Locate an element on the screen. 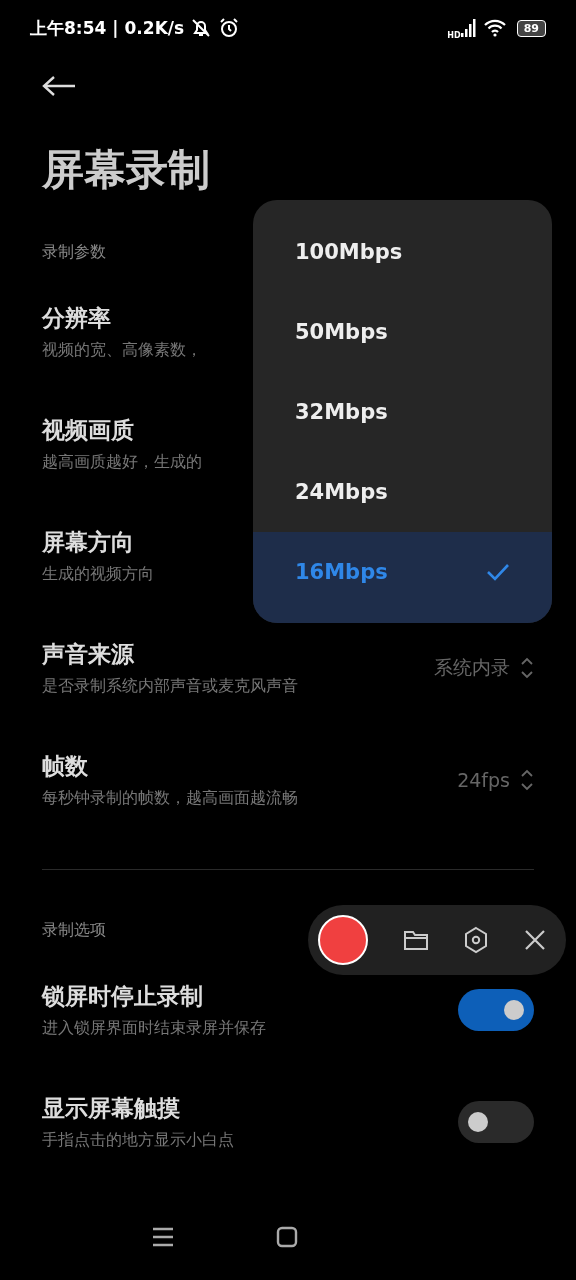 Image resolution: width=576 pixels, height=1280 pixels. setting-description: 手指点击的地方显示小白点 is located at coordinates (138, 1140).